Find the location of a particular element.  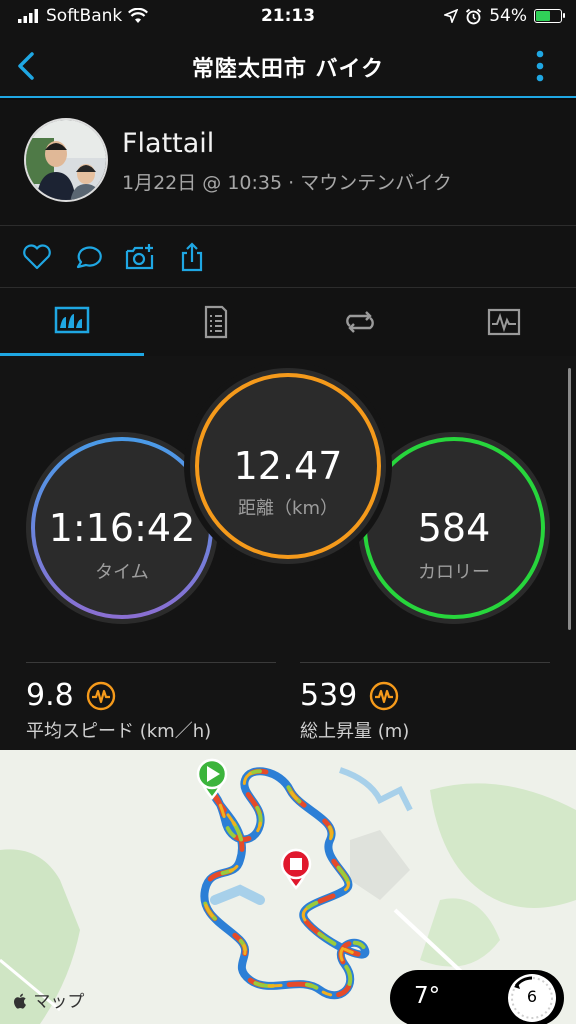

alarm-icon is located at coordinates (474, 16).